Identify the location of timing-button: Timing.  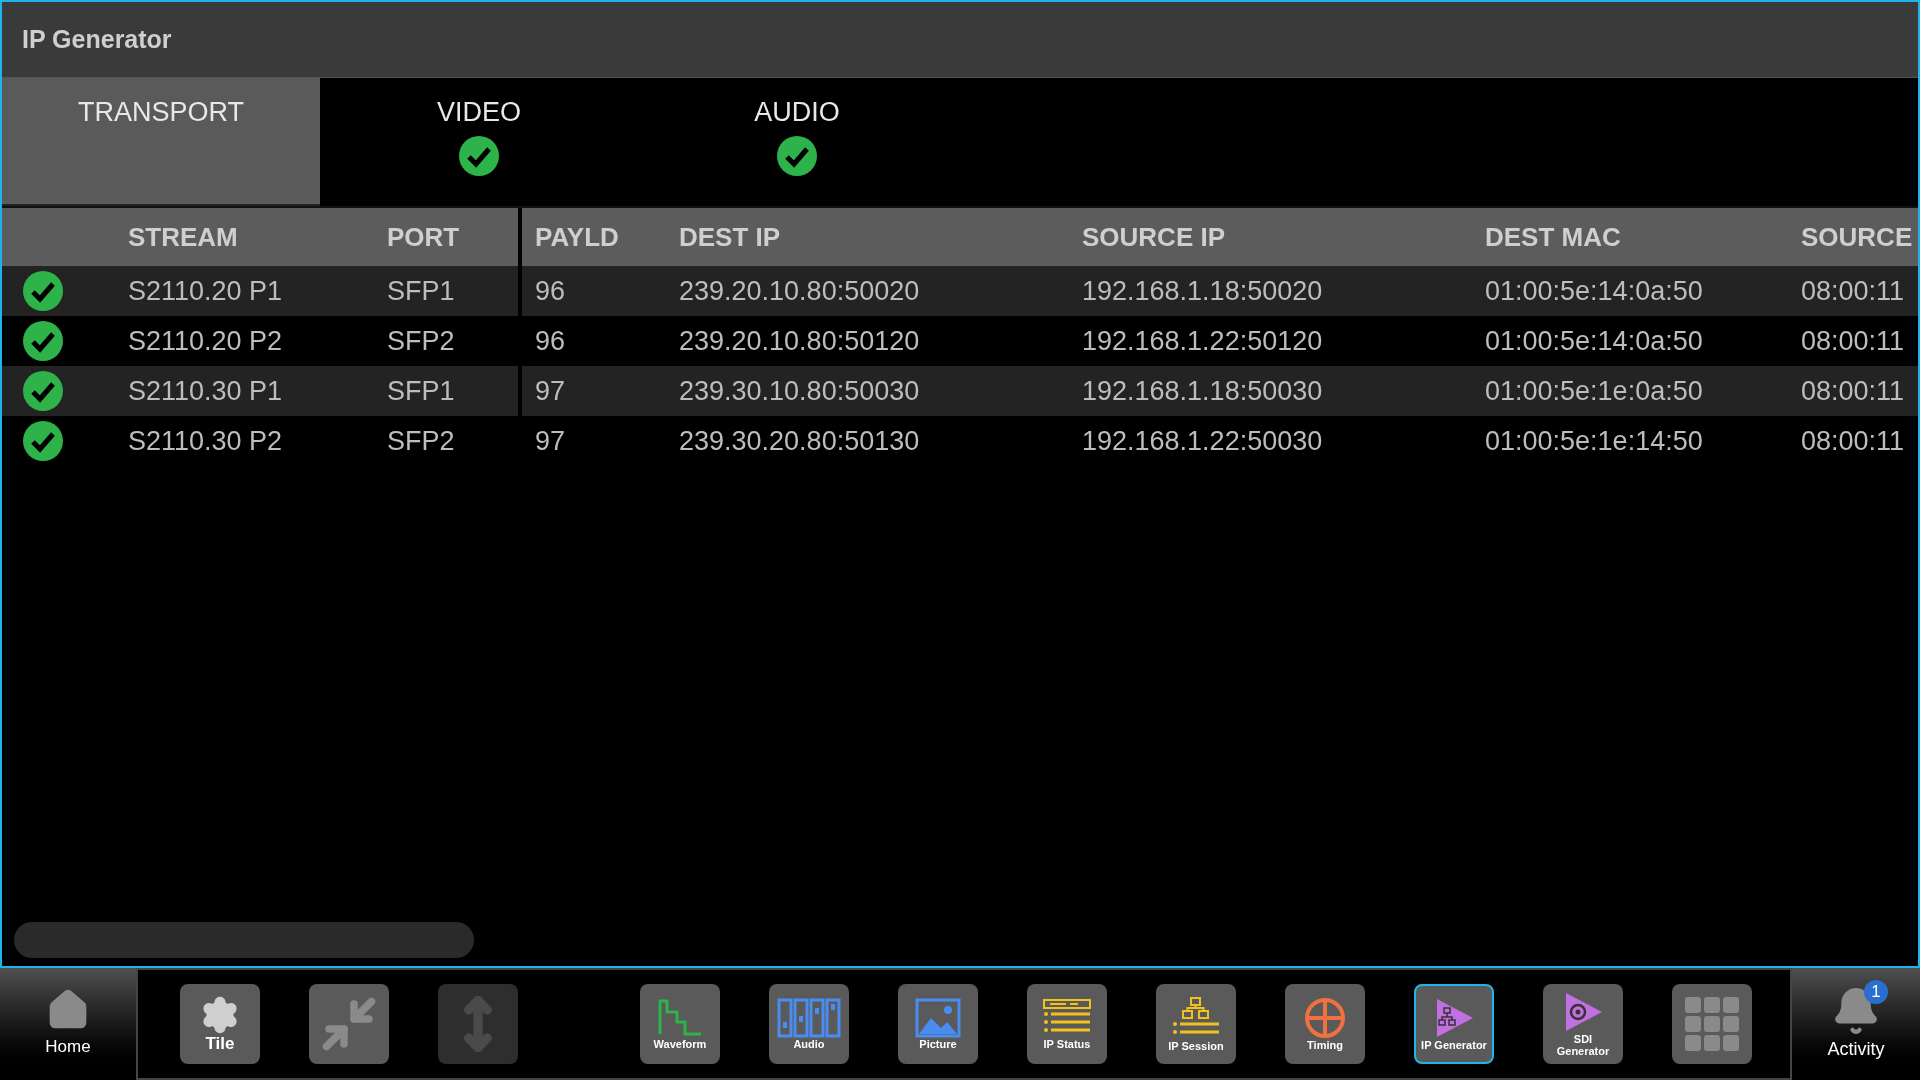
(1325, 1024).